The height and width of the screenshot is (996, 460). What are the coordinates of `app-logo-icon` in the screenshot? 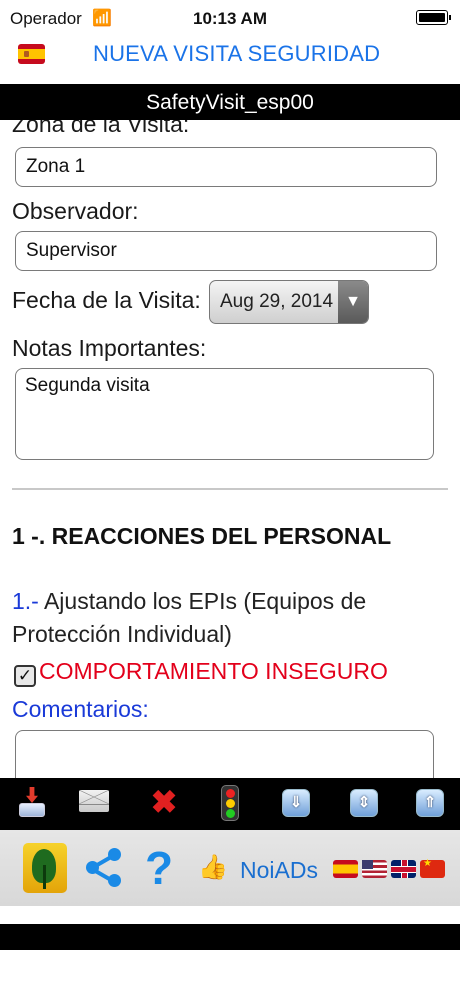 It's located at (45, 868).